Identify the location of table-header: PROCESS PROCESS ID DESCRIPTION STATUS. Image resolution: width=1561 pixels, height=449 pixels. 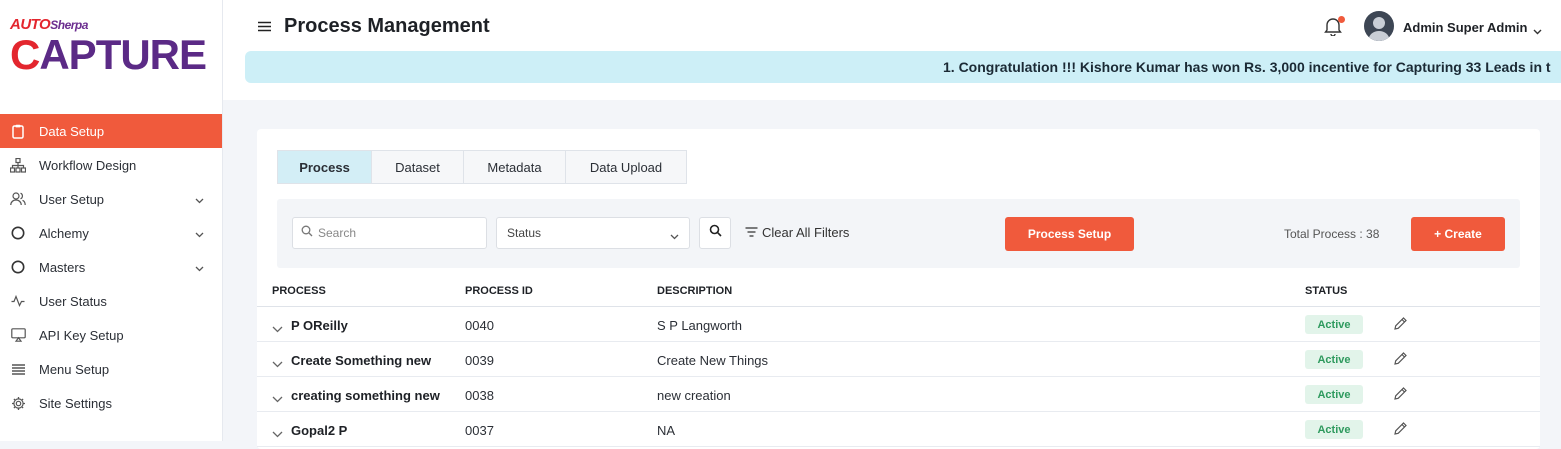
(898, 290).